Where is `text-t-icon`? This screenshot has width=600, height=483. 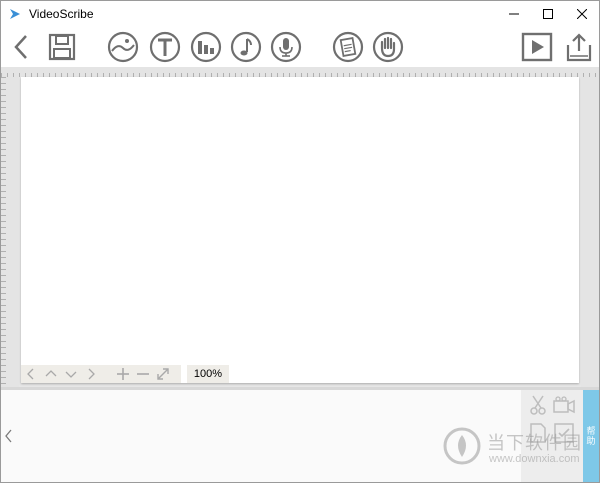 text-t-icon is located at coordinates (165, 47).